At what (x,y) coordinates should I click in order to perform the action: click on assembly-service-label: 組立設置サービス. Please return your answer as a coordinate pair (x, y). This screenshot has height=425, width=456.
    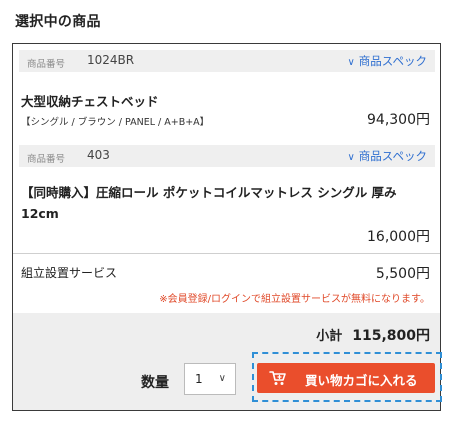
    Looking at the image, I should click on (69, 273).